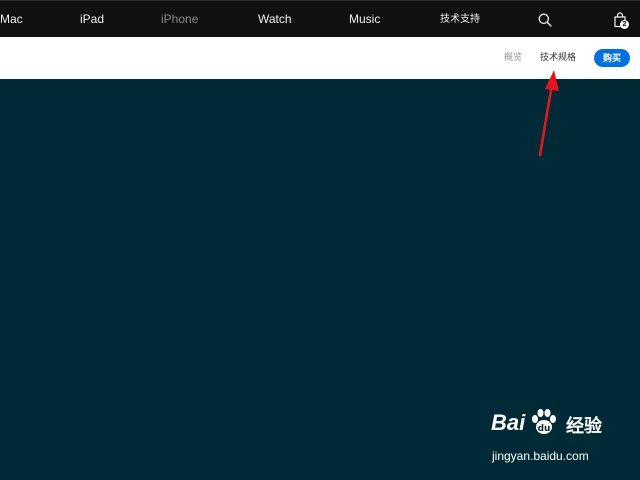 This screenshot has height=480, width=640. I want to click on nav-item-watch: Watch, so click(275, 19).